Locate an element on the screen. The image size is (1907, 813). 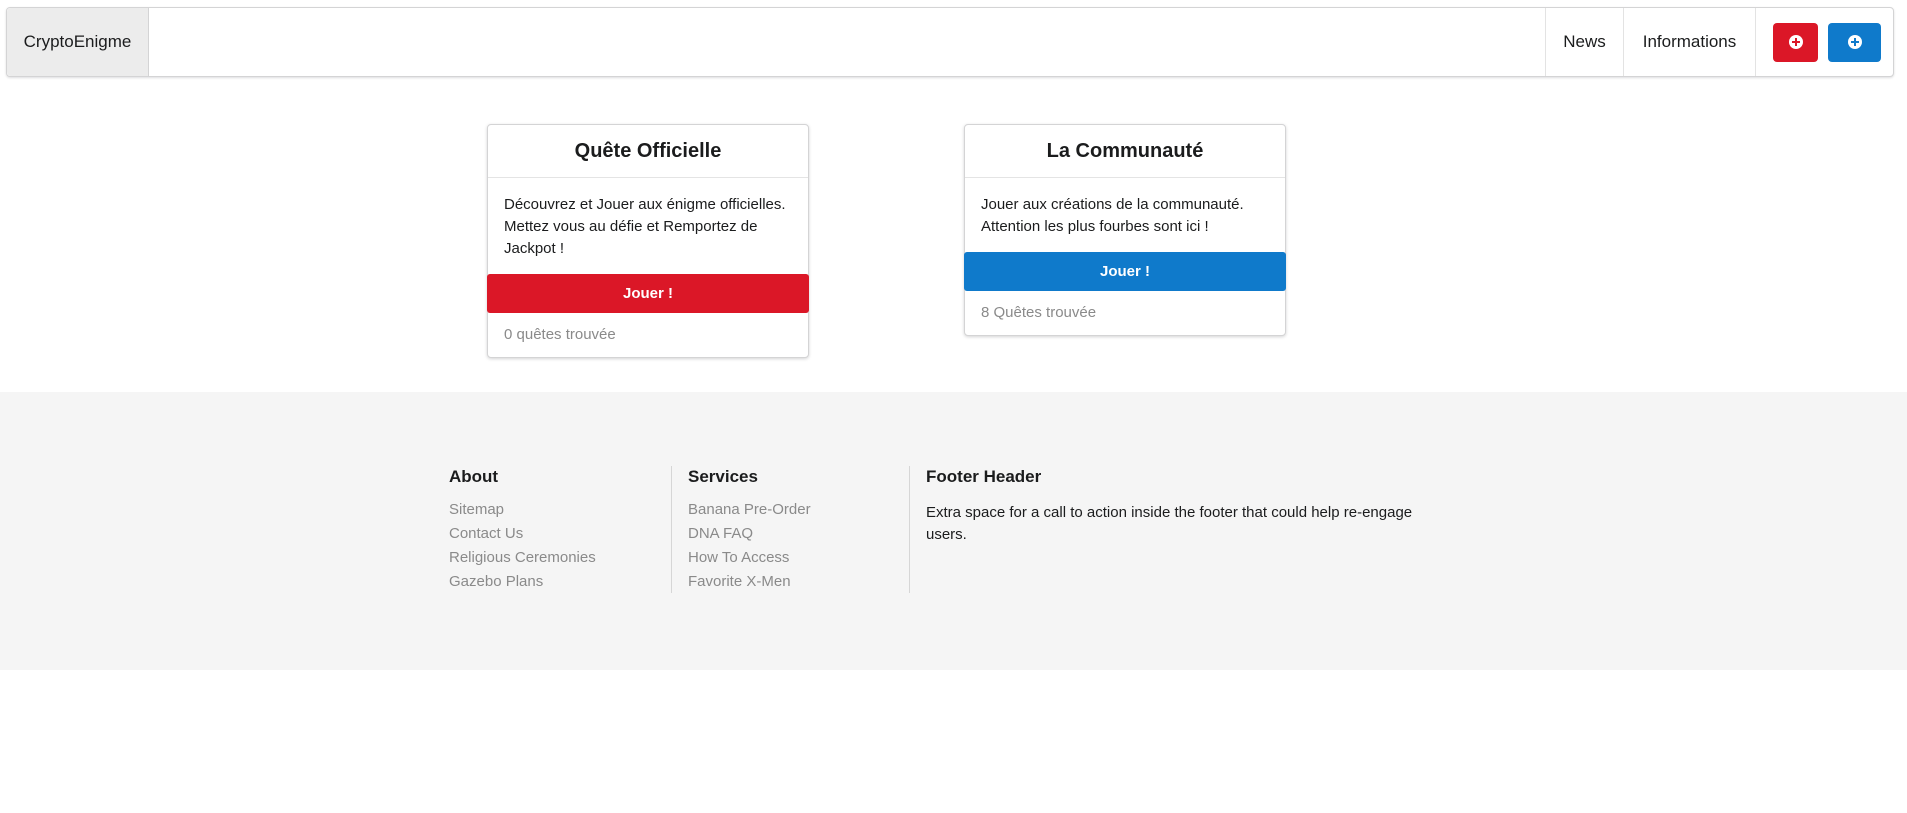
footer-link-sitemap: Sitemap is located at coordinates (559, 510).